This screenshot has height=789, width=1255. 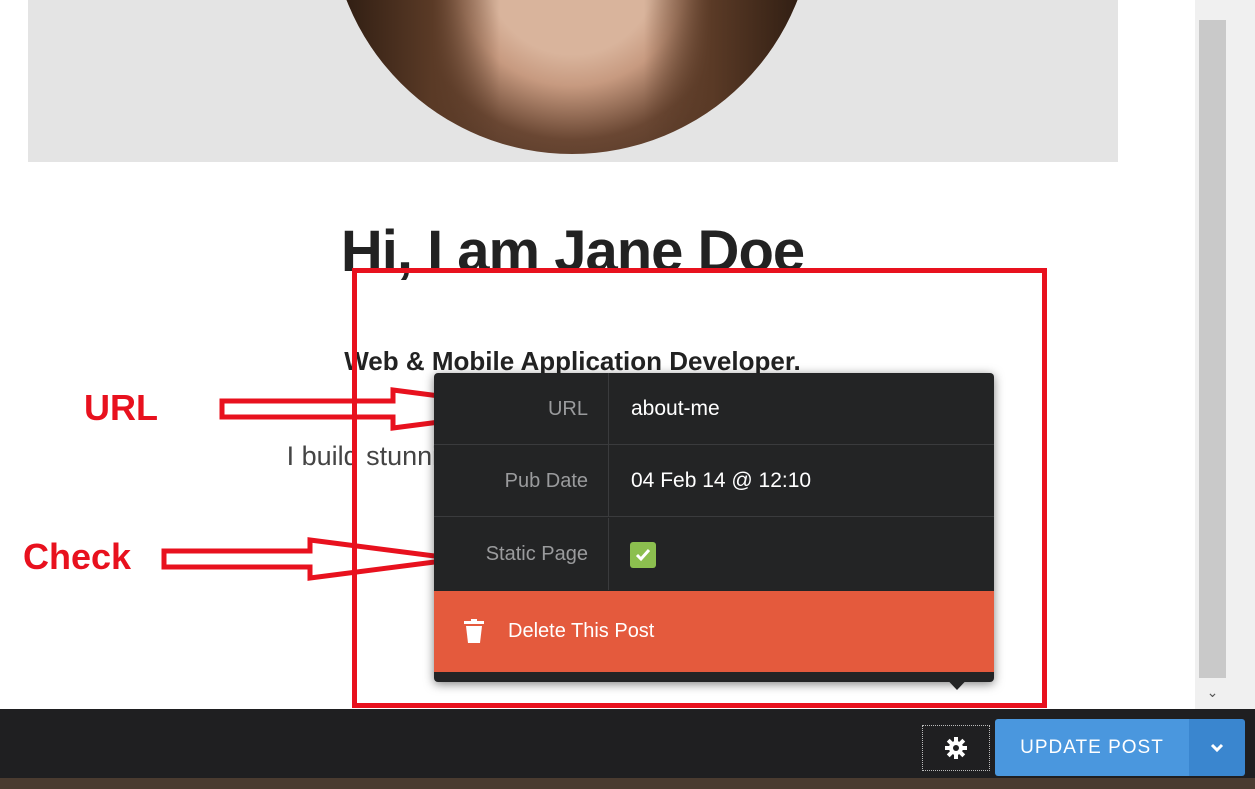 What do you see at coordinates (415, 77) in the screenshot?
I see `avatar-hair-left` at bounding box center [415, 77].